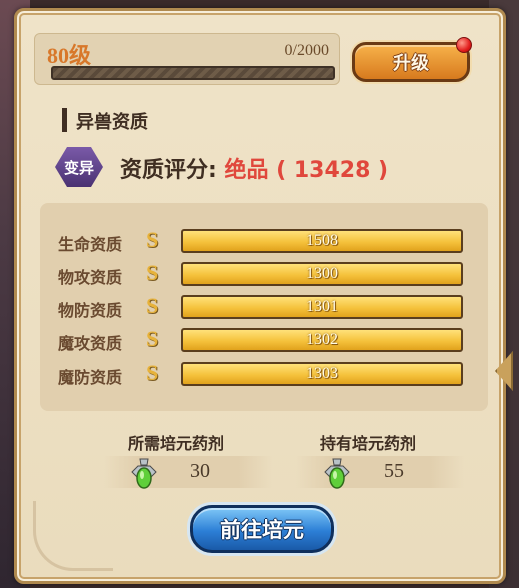  I want to click on exp-progress-bar, so click(193, 73).